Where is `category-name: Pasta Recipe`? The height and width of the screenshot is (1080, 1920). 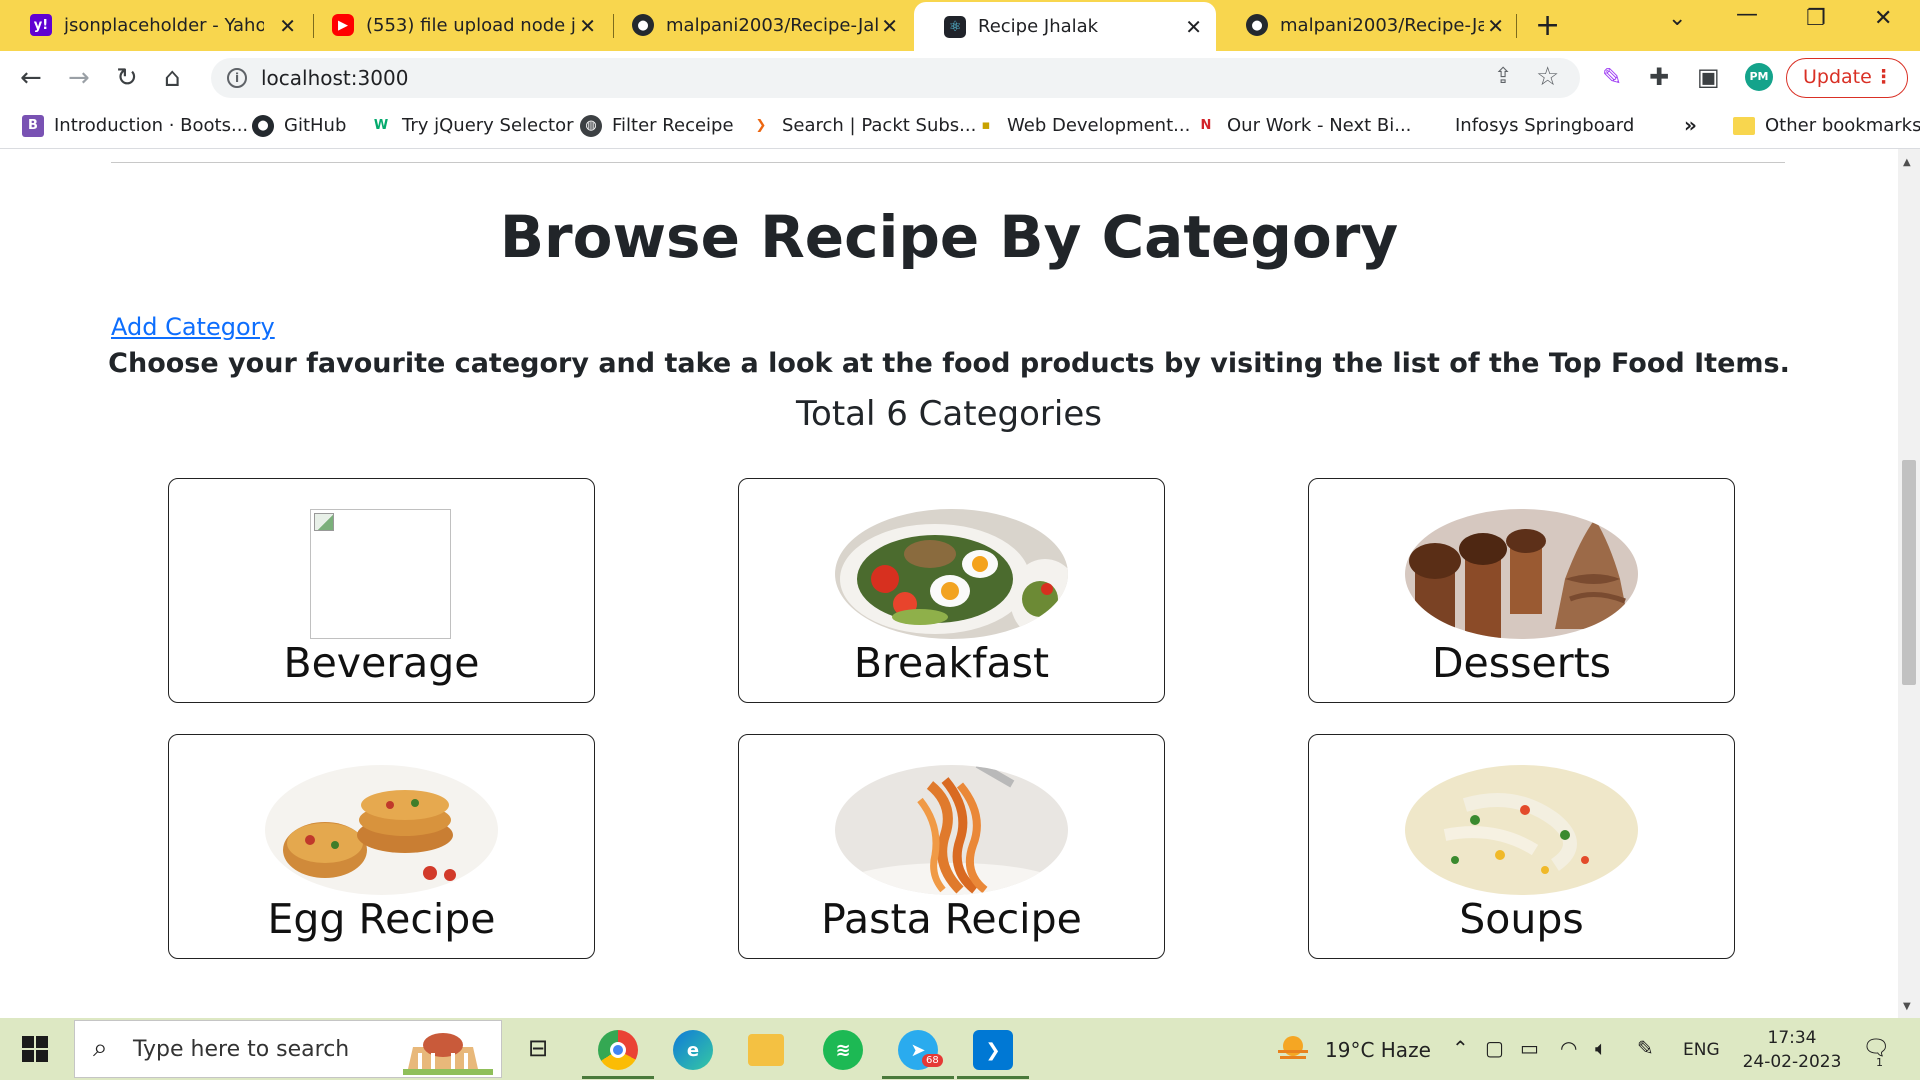
category-name: Pasta Recipe is located at coordinates (951, 919).